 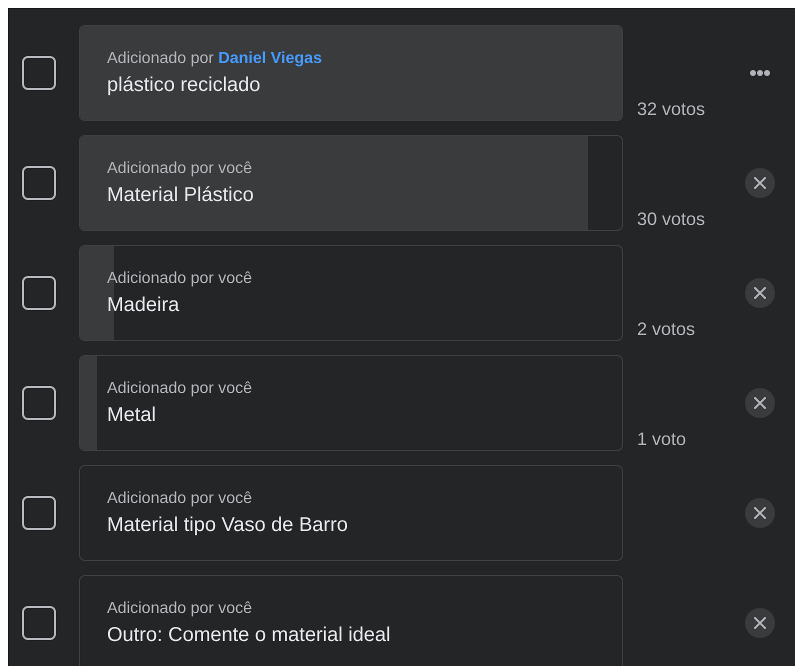 I want to click on more-icon, so click(x=760, y=73).